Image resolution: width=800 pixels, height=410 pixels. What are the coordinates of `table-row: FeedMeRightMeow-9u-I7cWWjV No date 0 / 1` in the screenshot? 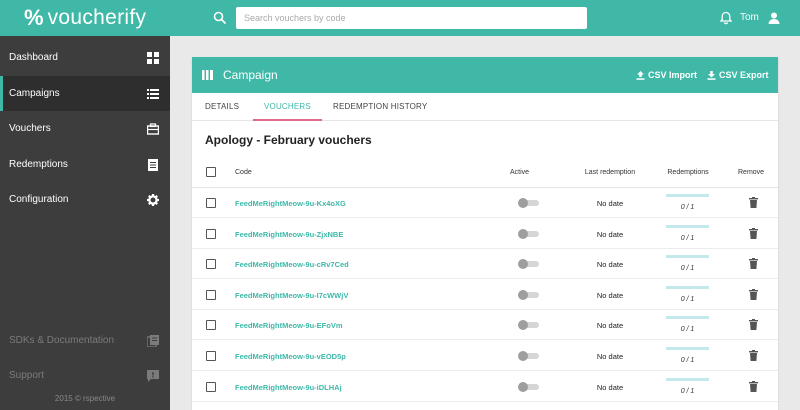 It's located at (485, 295).